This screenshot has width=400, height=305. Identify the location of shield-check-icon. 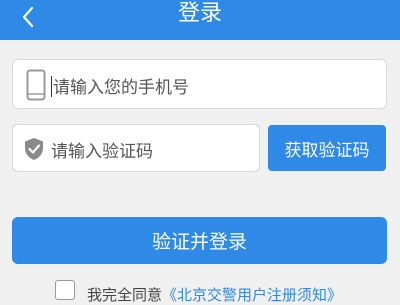
(34, 149).